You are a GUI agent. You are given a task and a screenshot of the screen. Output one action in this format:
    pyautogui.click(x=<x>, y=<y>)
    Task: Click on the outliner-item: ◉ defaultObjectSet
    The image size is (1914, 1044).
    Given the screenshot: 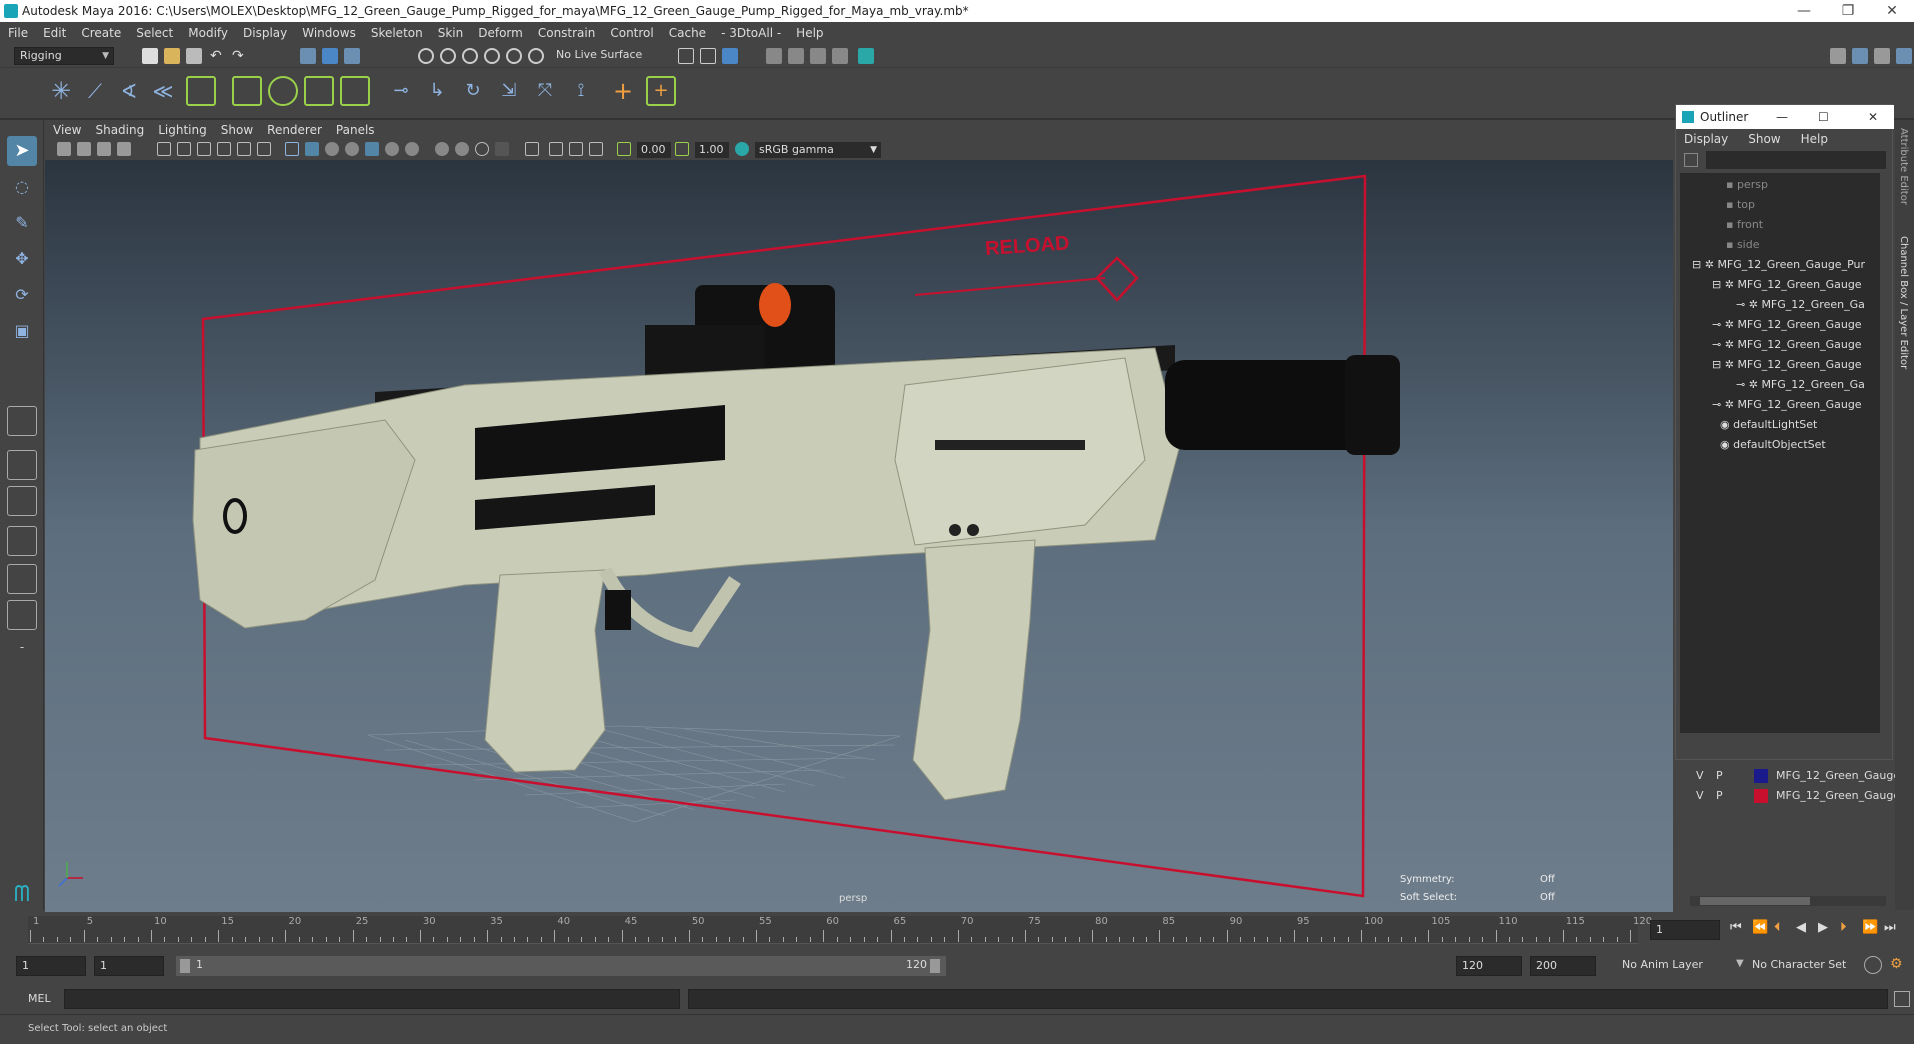 What is the action you would take?
    pyautogui.click(x=1773, y=445)
    